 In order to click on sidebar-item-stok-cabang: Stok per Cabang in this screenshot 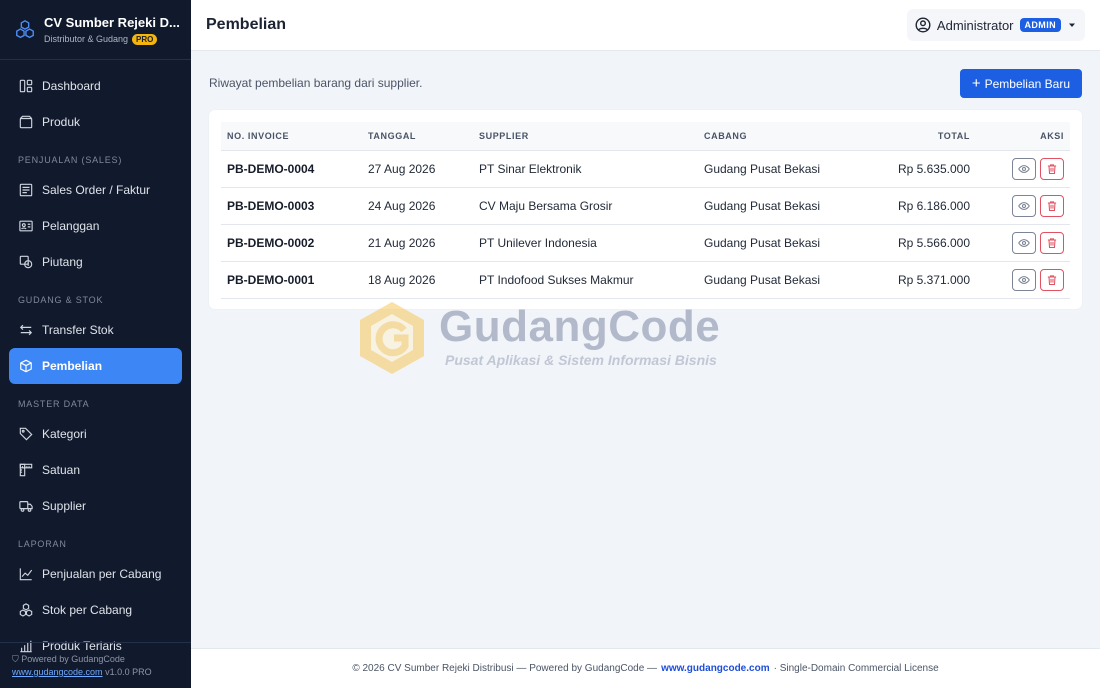, I will do `click(95, 610)`.